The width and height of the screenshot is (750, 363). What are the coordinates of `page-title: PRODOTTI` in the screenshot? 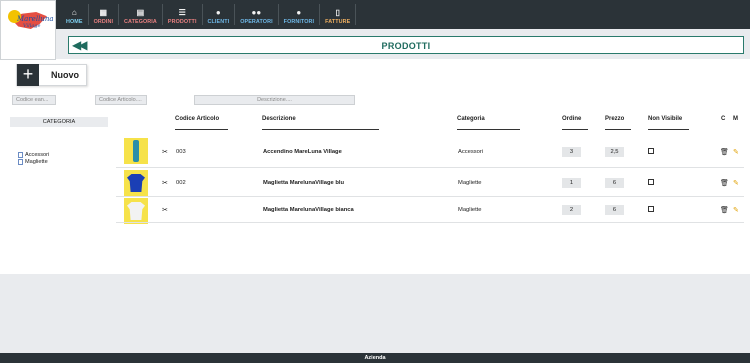 It's located at (406, 46).